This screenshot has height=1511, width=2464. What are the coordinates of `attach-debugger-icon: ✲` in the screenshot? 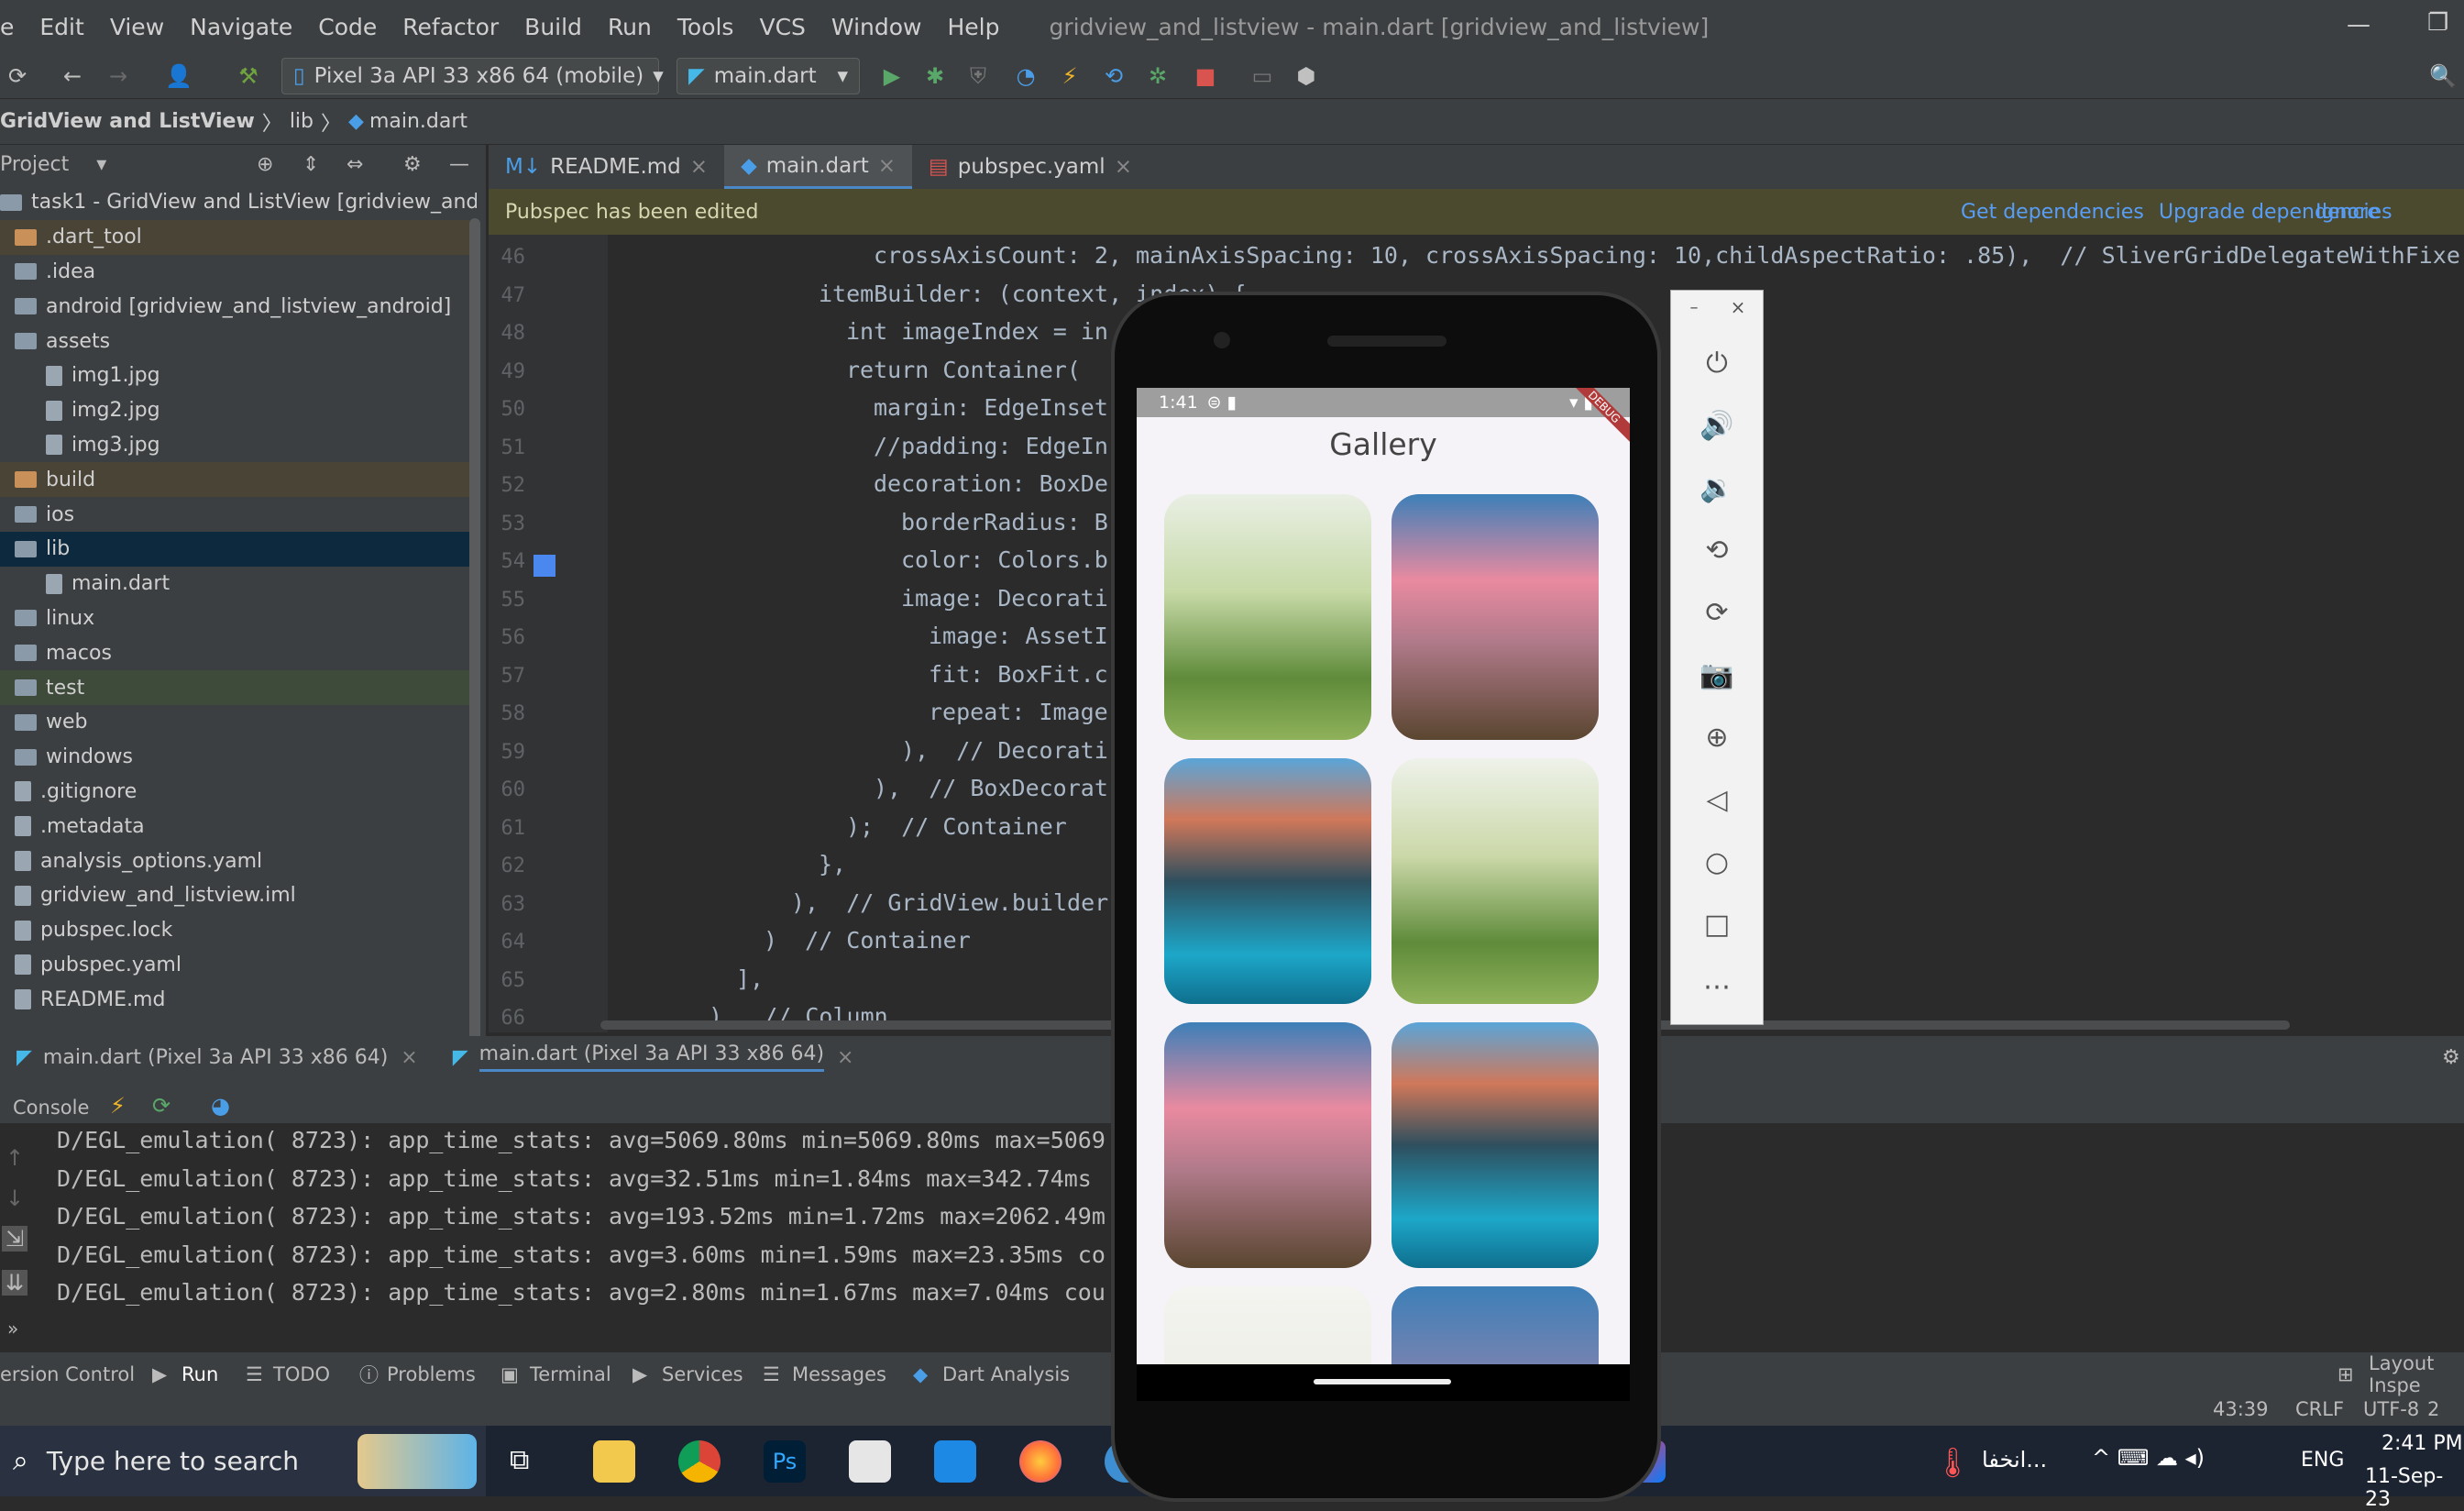 It's located at (1158, 76).